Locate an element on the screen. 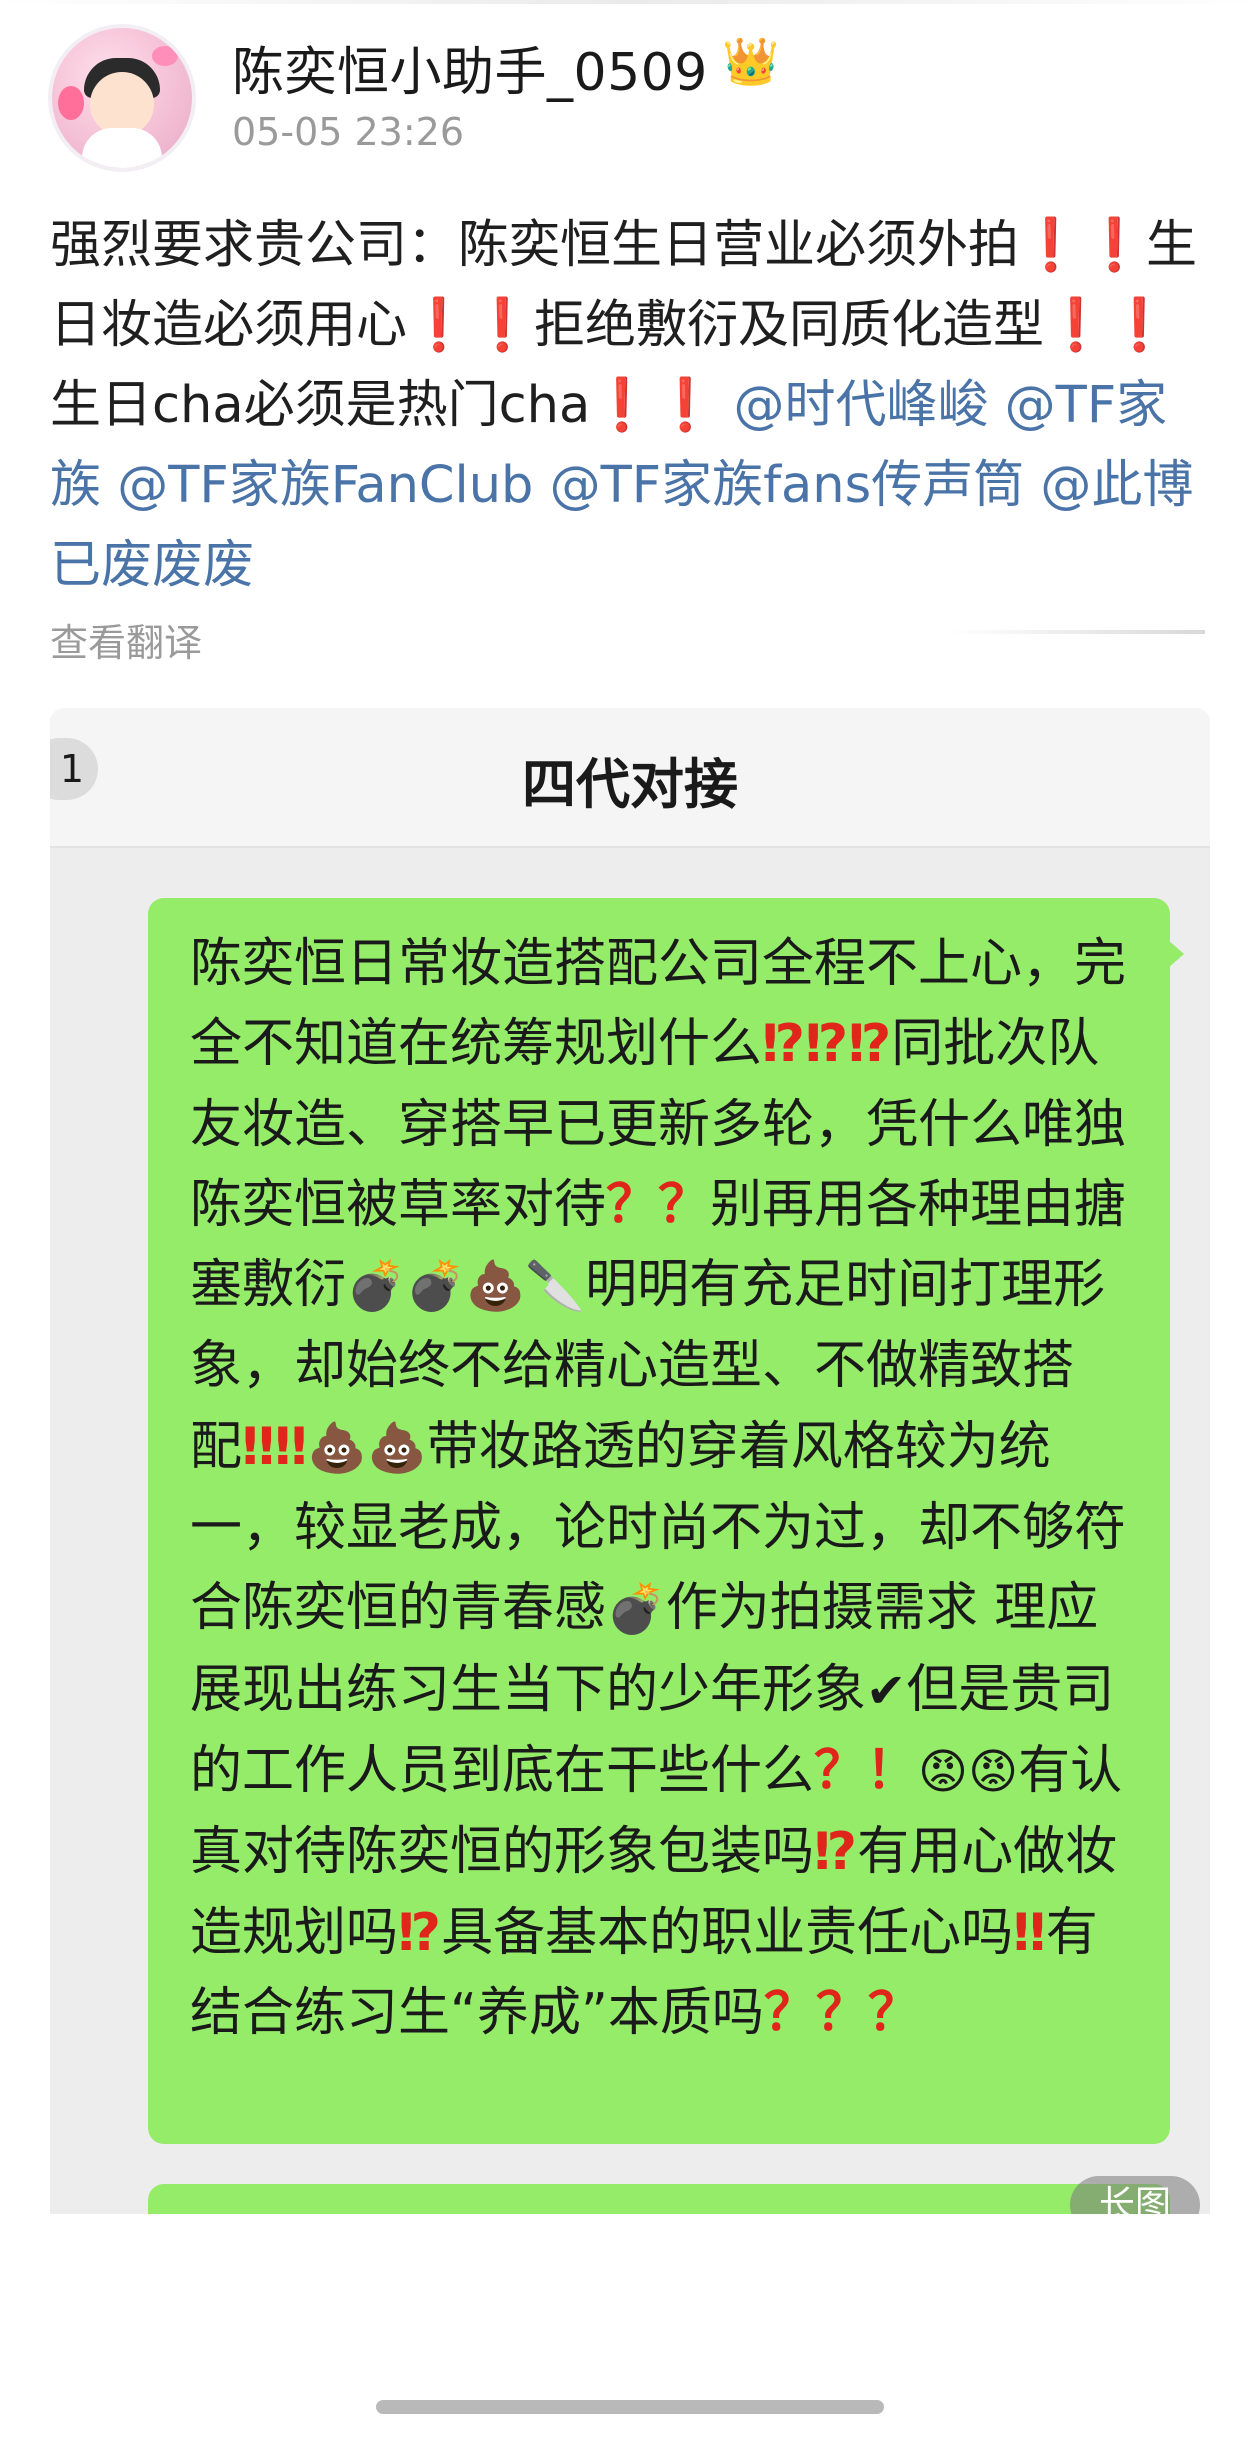  bubble-tail is located at coordinates (1176, 954).